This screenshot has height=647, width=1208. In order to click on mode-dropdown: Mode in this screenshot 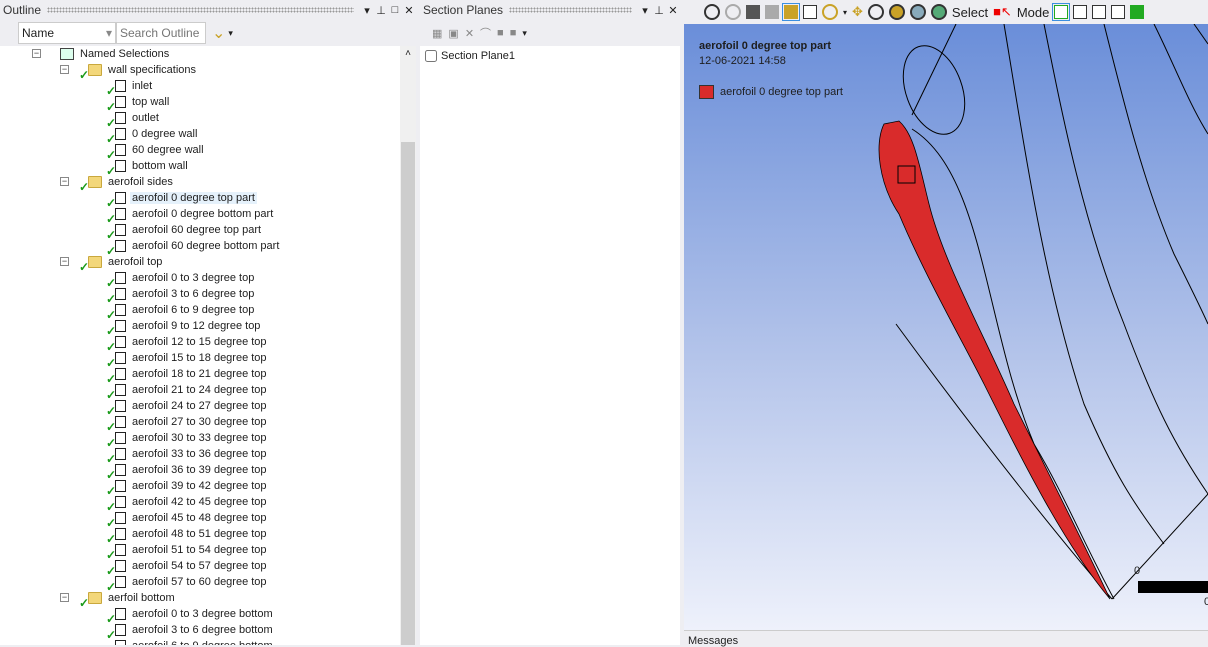, I will do `click(1033, 12)`.